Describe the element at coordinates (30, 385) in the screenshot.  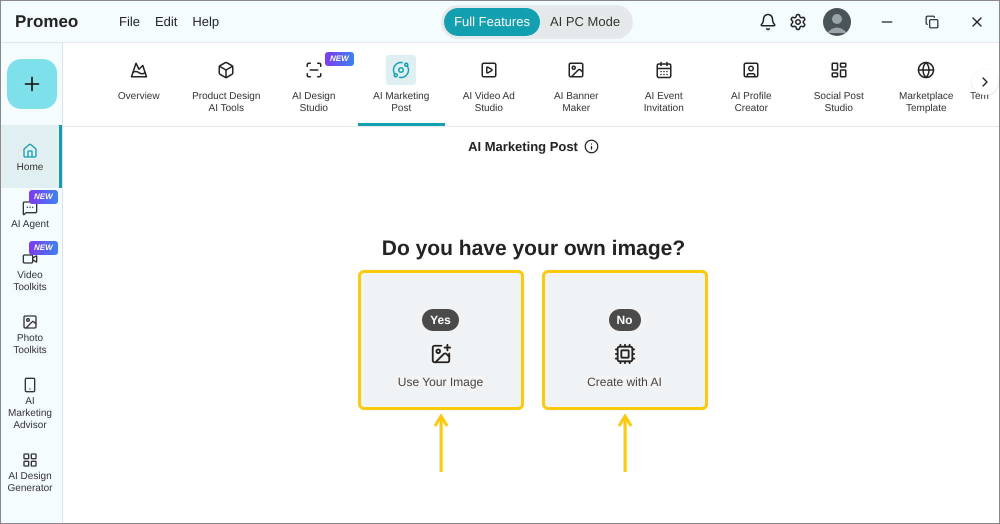
I see `phone-icon` at that location.